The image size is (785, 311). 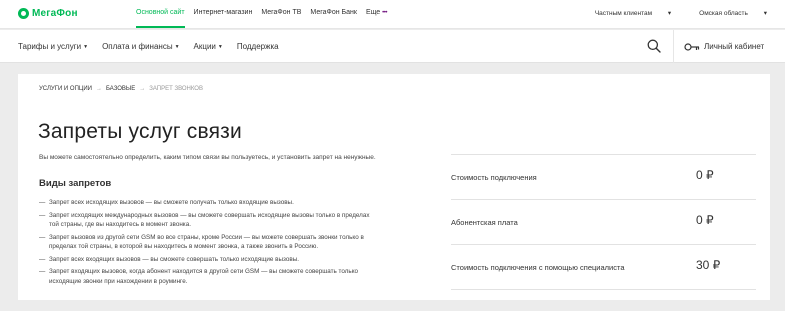 What do you see at coordinates (65, 89) in the screenshot?
I see `breadcrumb-item-services: УСЛУГИ И ОПЦИИ` at bounding box center [65, 89].